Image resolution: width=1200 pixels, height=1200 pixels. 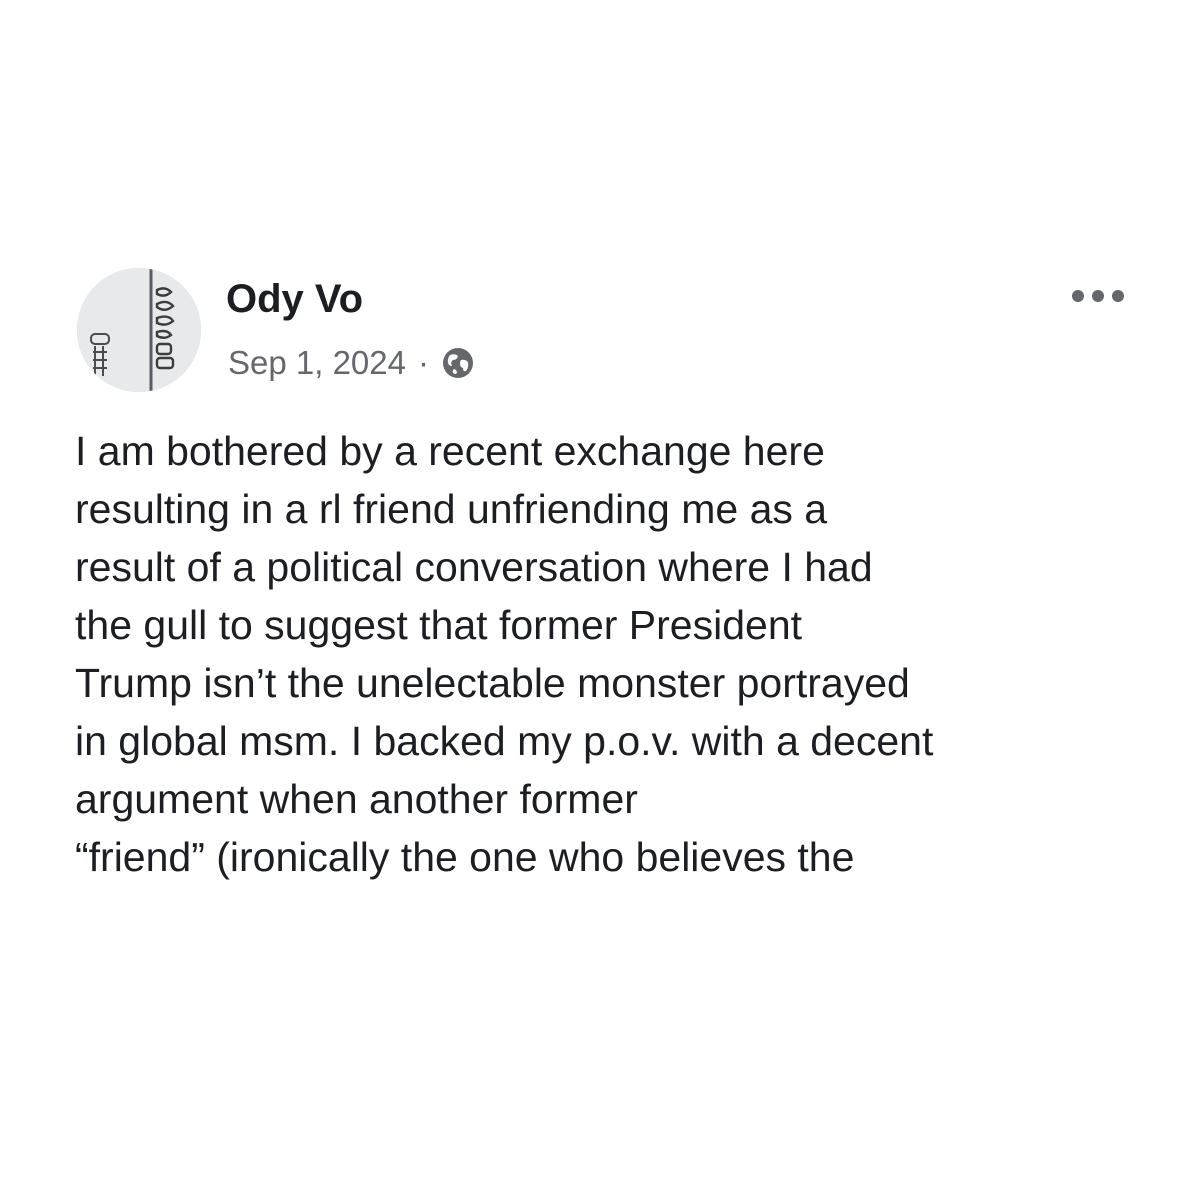 I want to click on more-horizontal-icon, so click(x=1098, y=296).